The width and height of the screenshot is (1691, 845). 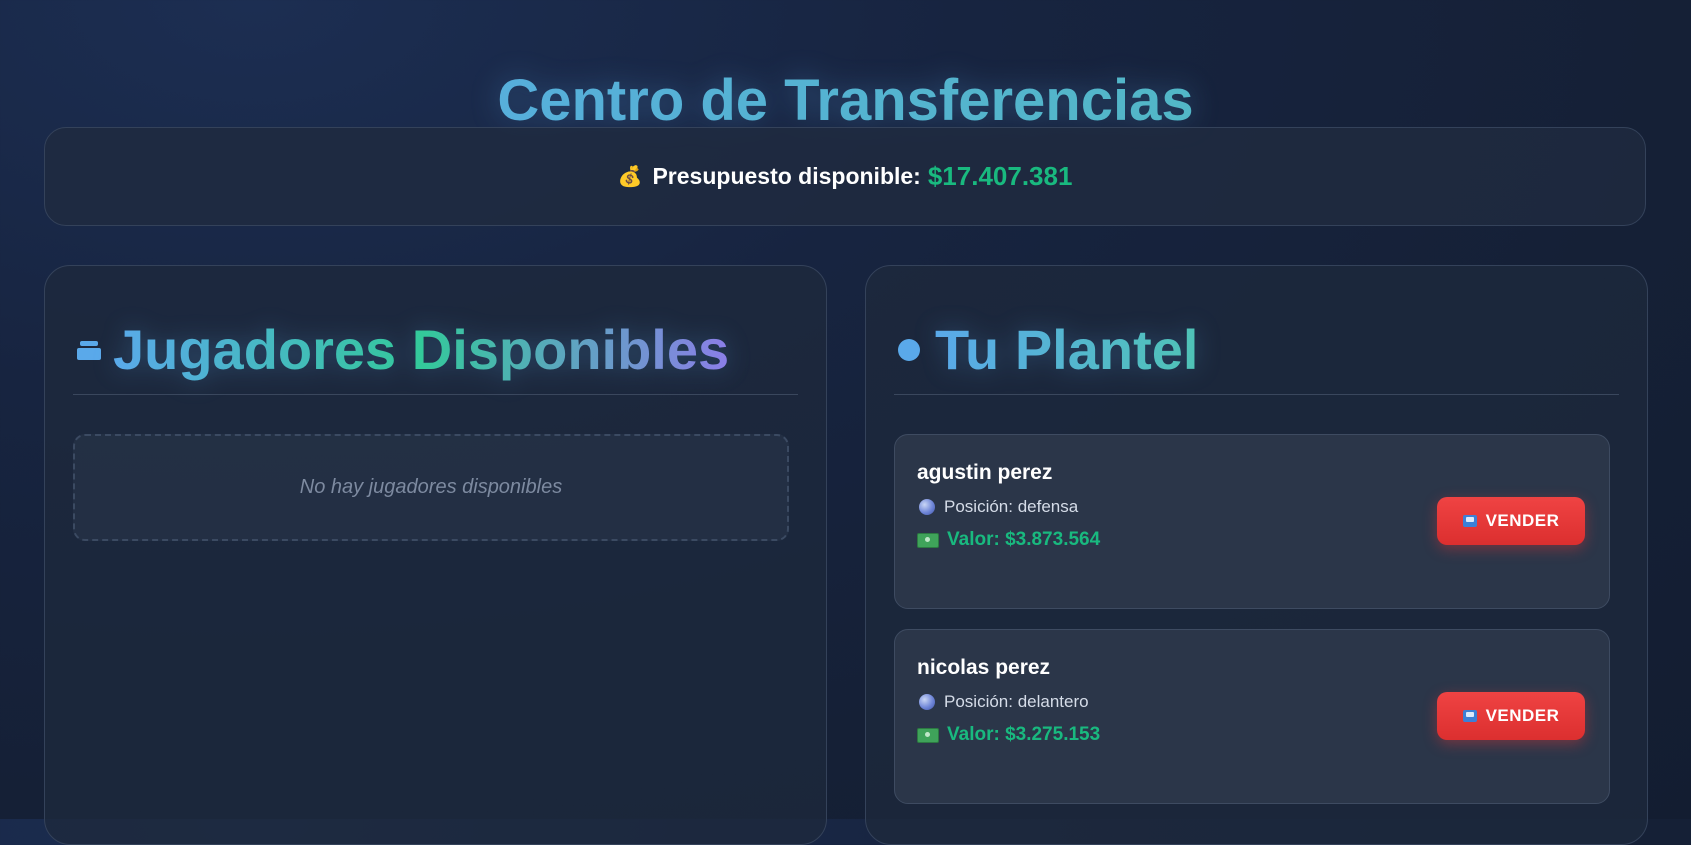 I want to click on budget-card: 💰 Presupuesto disponible: $17.407.381, so click(x=845, y=176).